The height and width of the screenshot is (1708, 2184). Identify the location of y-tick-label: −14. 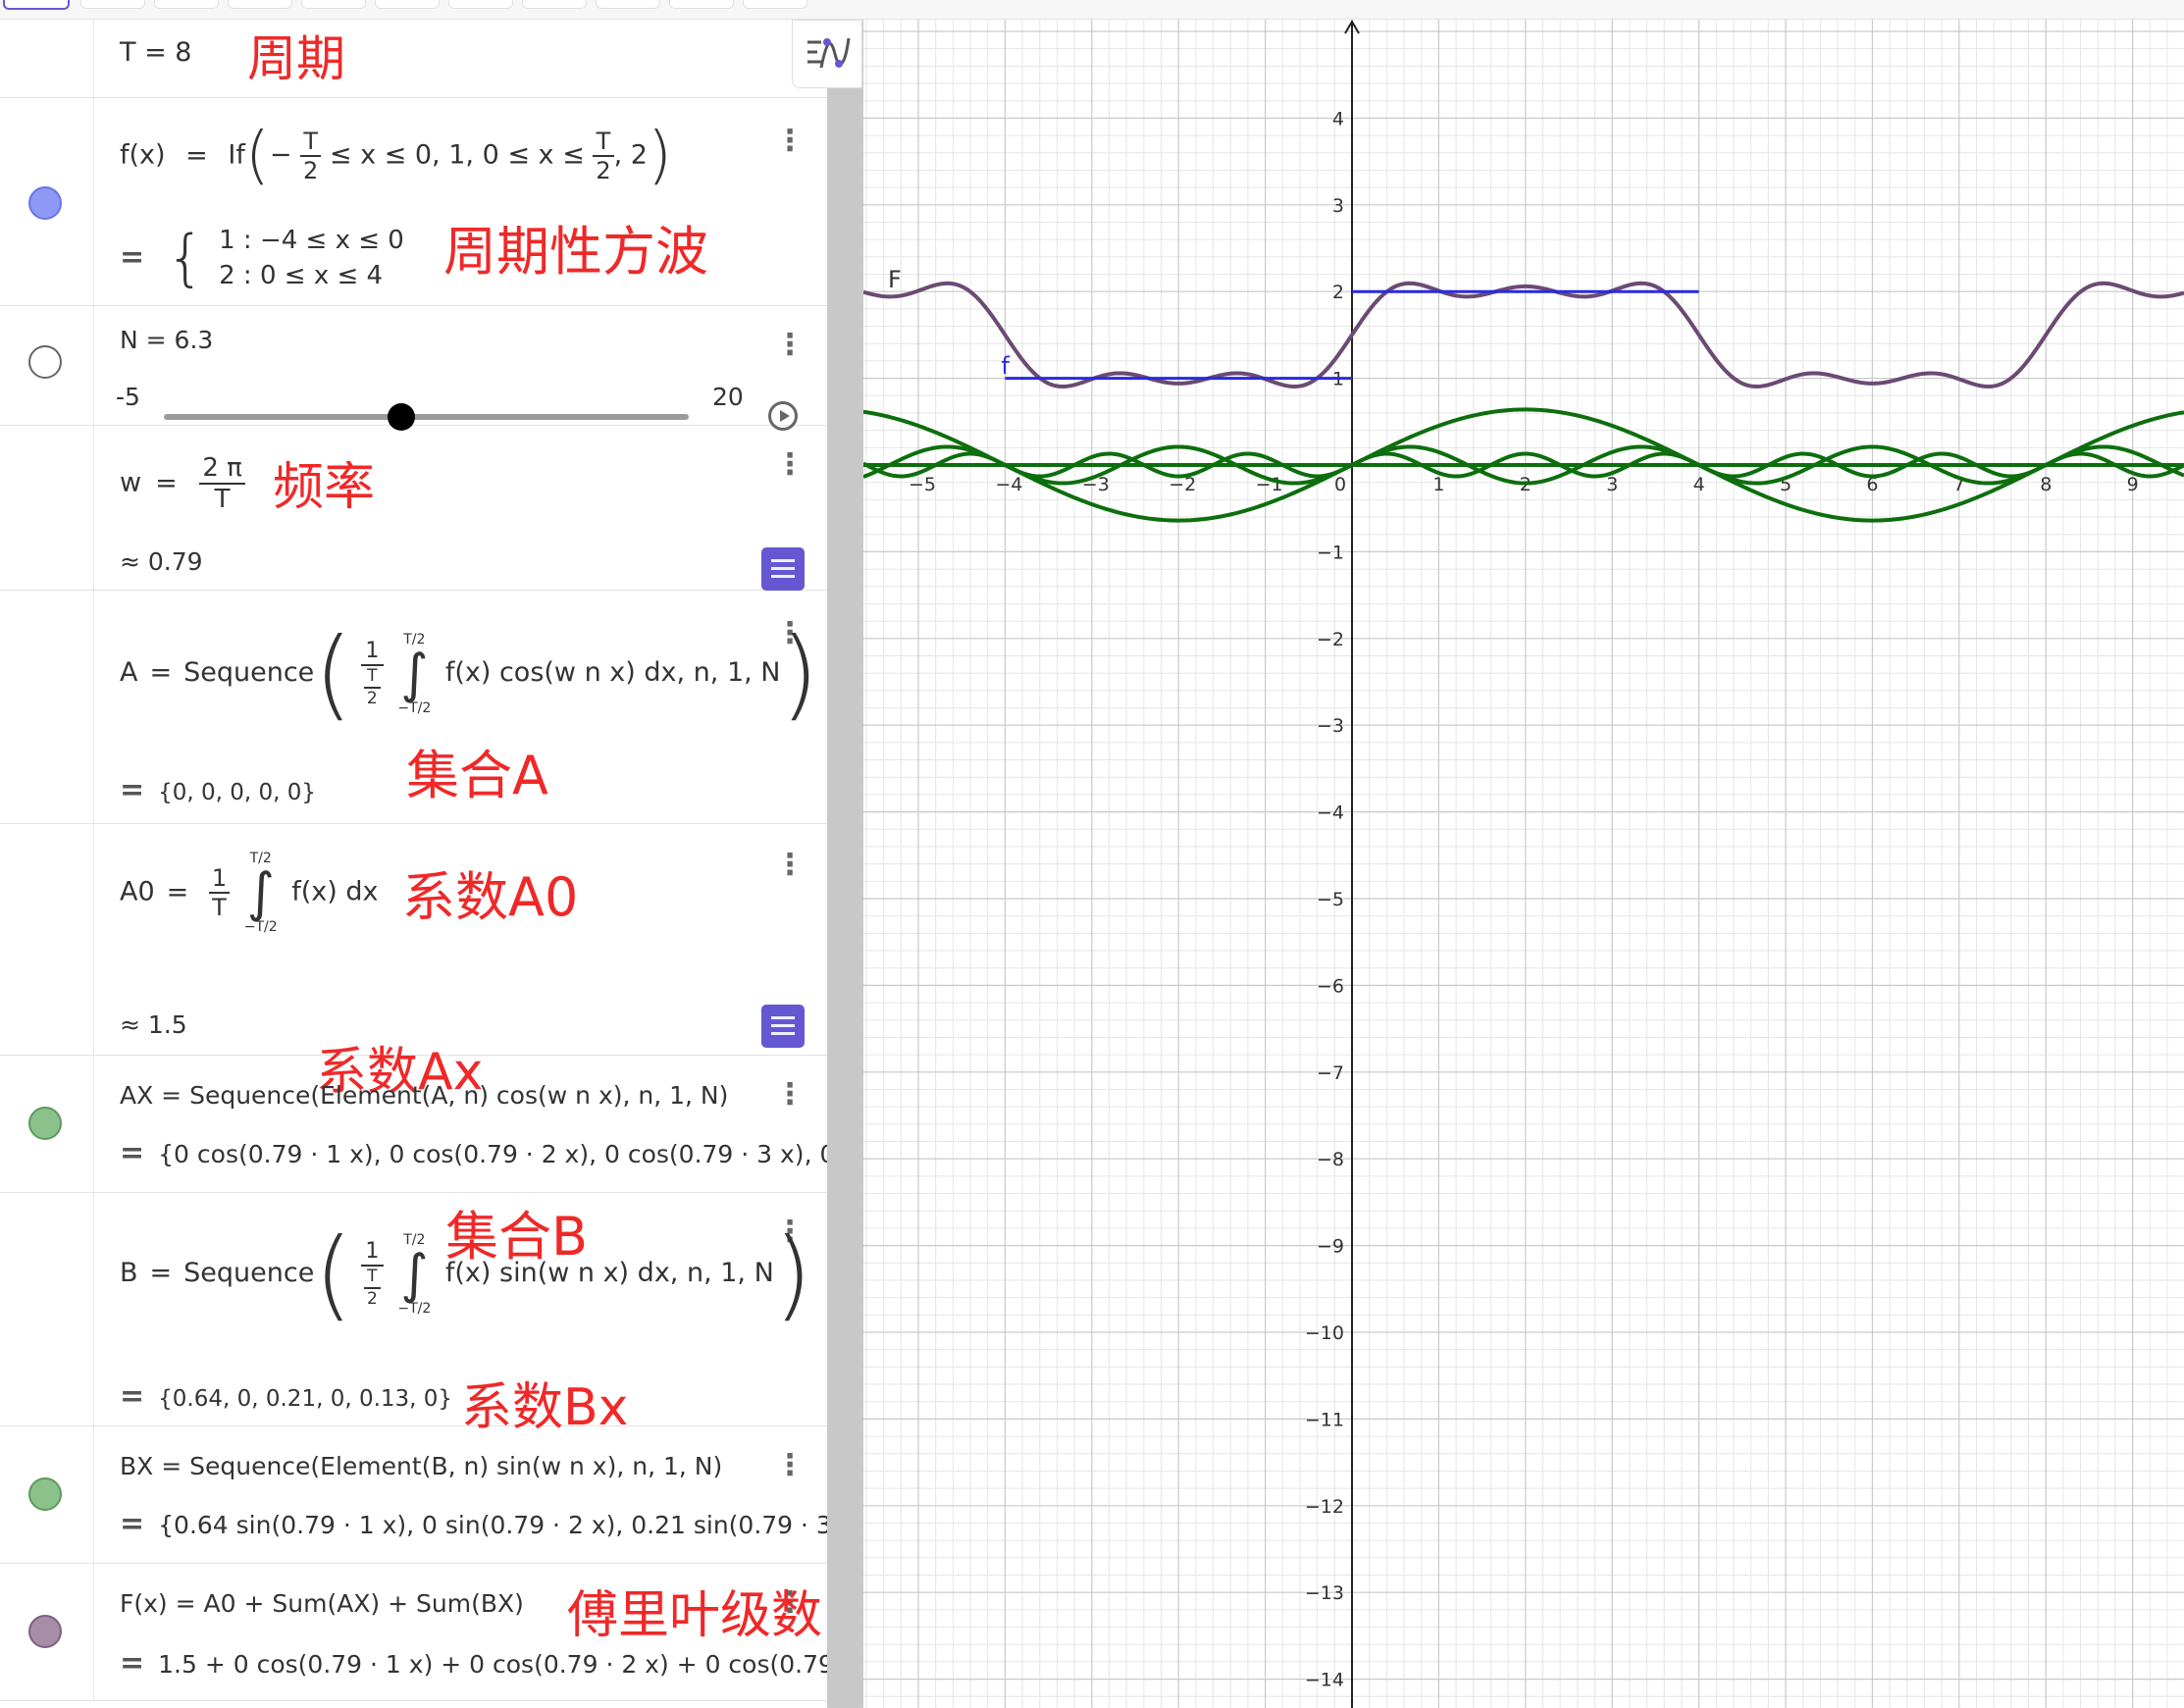
(1324, 1680).